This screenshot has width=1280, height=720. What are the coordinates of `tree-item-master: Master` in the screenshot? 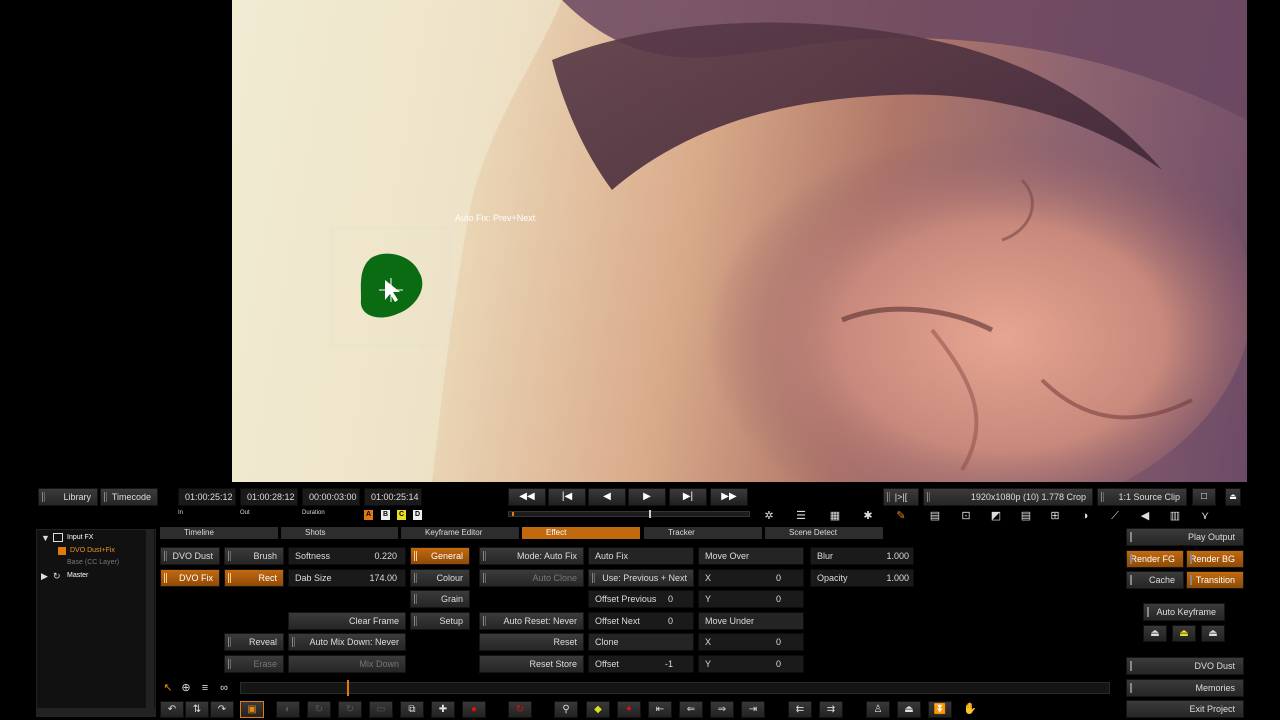 It's located at (77, 575).